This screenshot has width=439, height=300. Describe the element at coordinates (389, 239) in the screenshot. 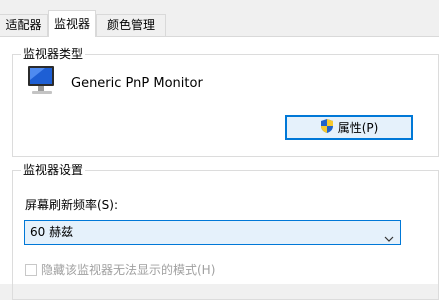

I see `chevron-down-icon` at that location.